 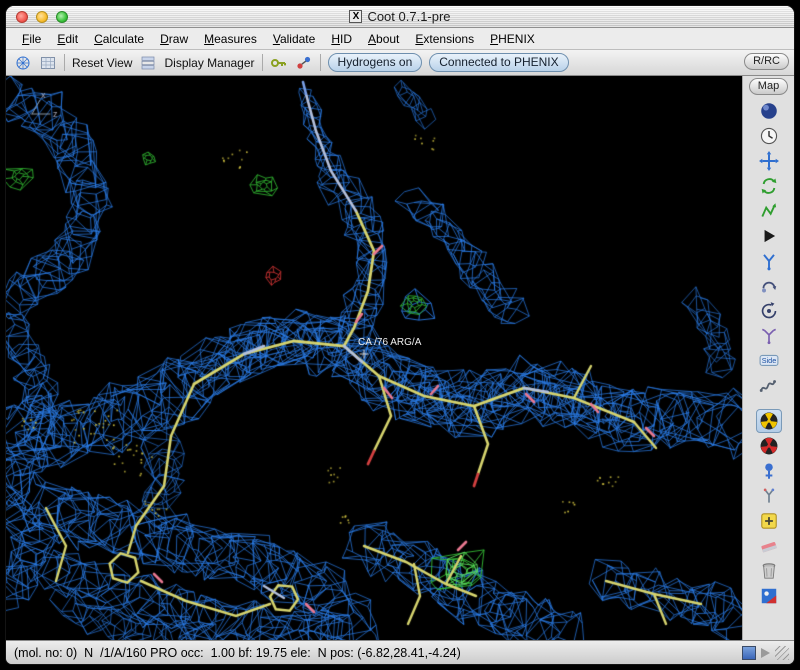 I want to click on regularize-zone-icon, so click(x=768, y=446).